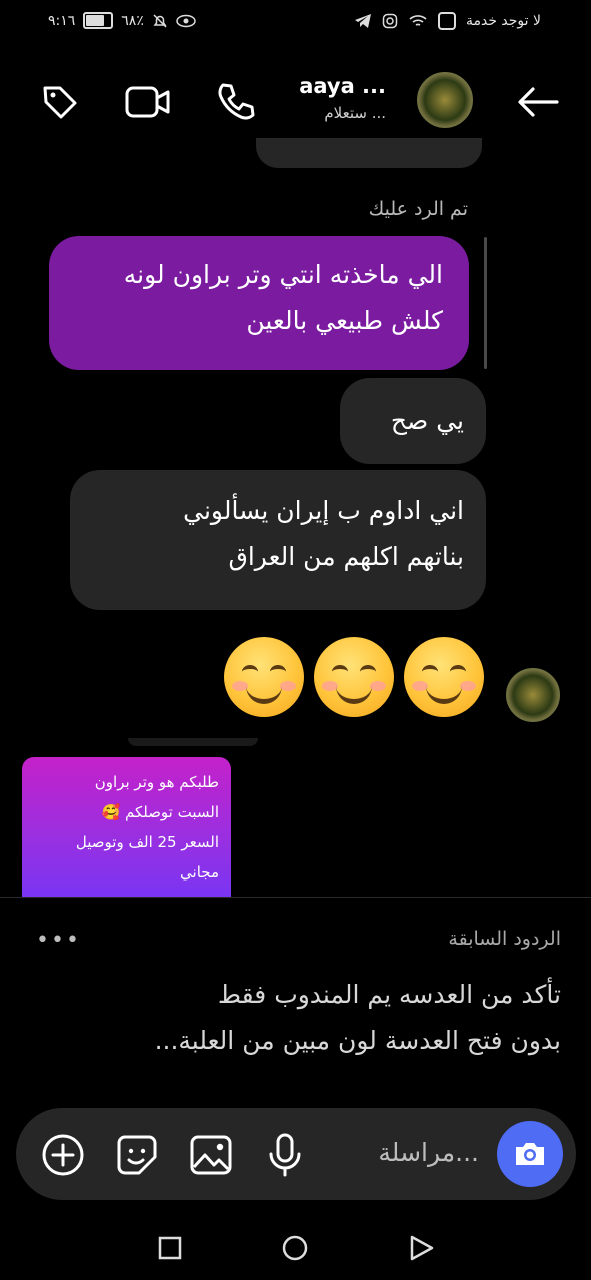 This screenshot has height=1280, width=591. Describe the element at coordinates (160, 812) in the screenshot. I see `card-line: السبت توصلكم 🥰` at that location.